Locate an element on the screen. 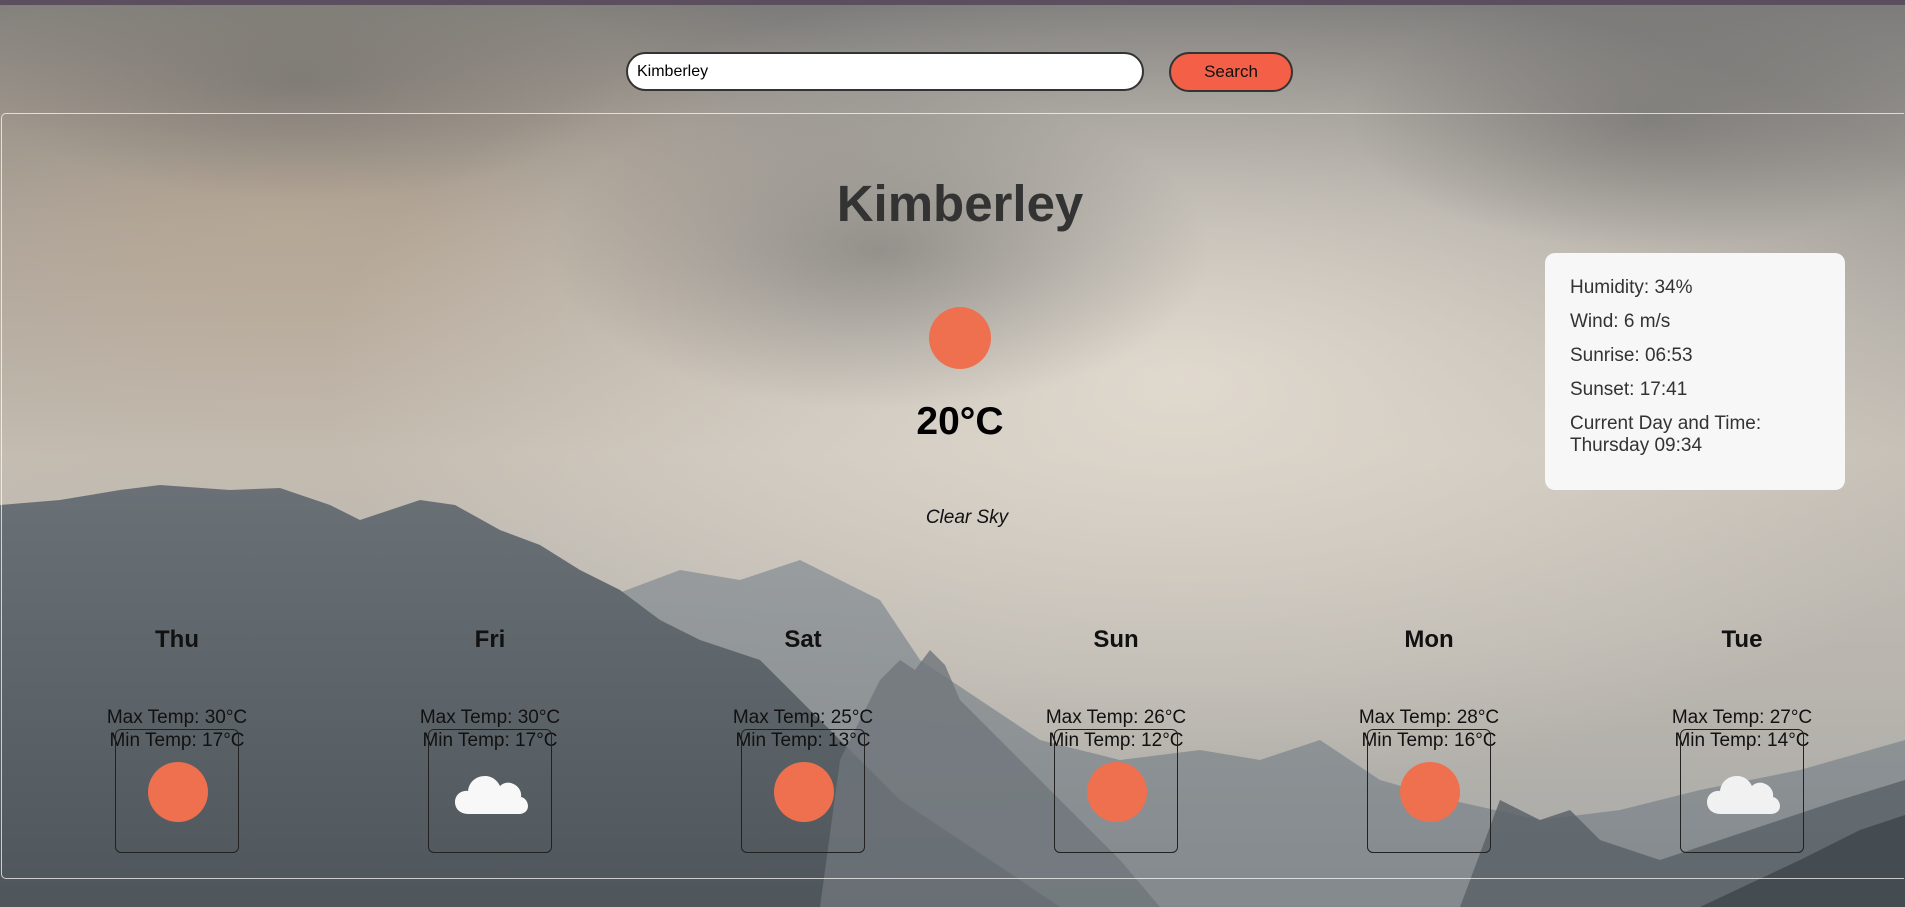  forecast-day: Fri Max Temp: 30°C Min Temp: 17°C is located at coordinates (490, 739).